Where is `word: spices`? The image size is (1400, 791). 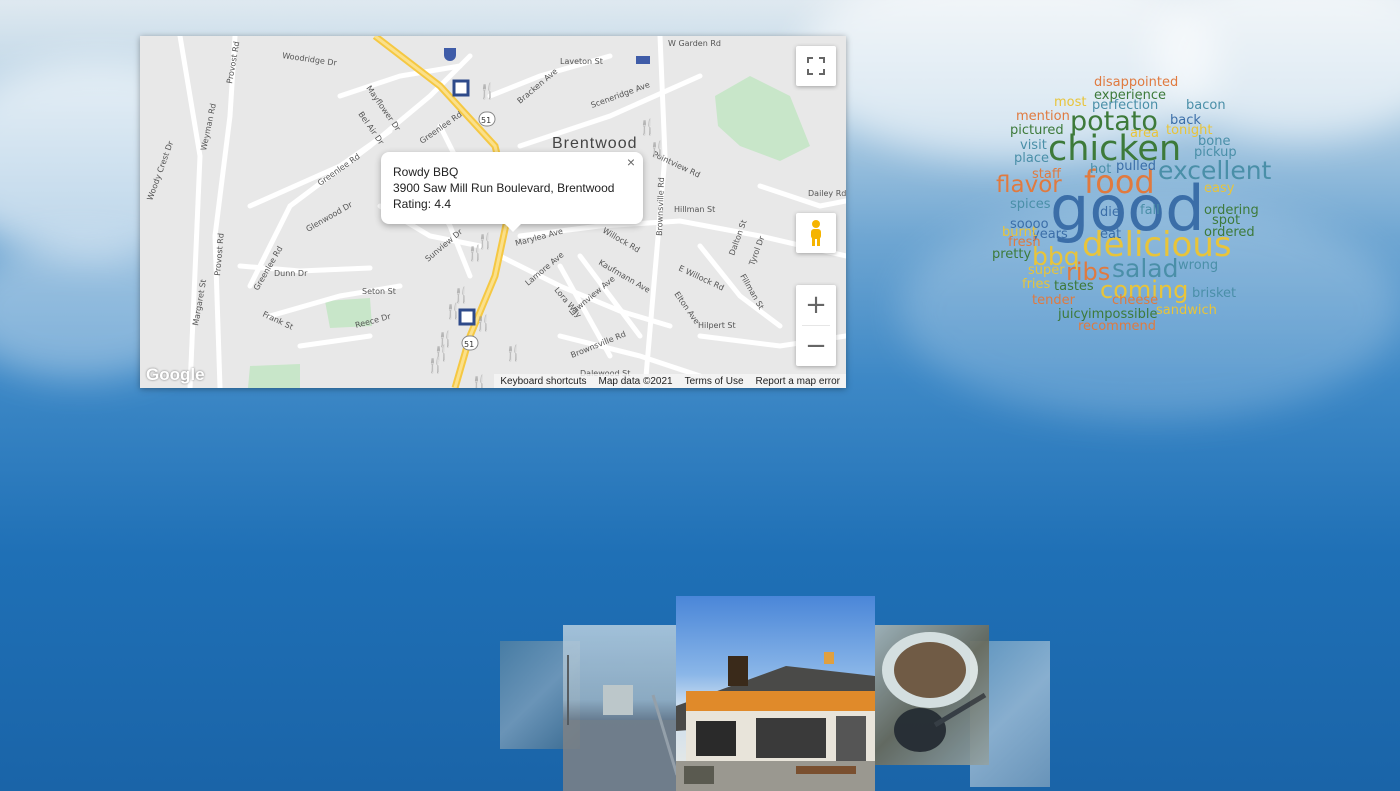
word: spices is located at coordinates (1030, 204).